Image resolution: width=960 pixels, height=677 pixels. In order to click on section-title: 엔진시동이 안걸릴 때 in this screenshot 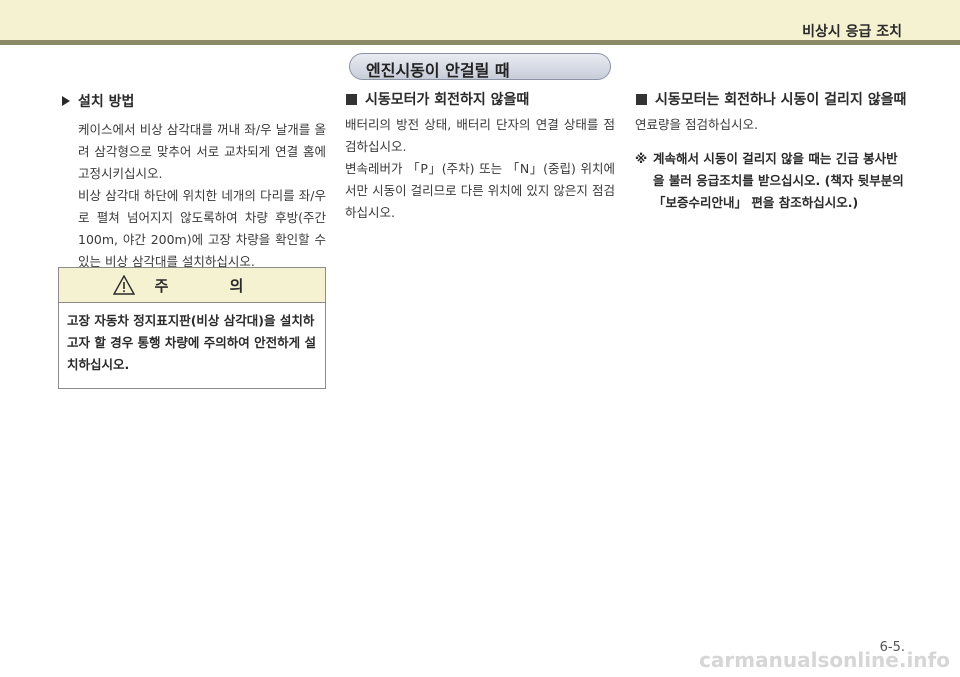, I will do `click(438, 70)`.